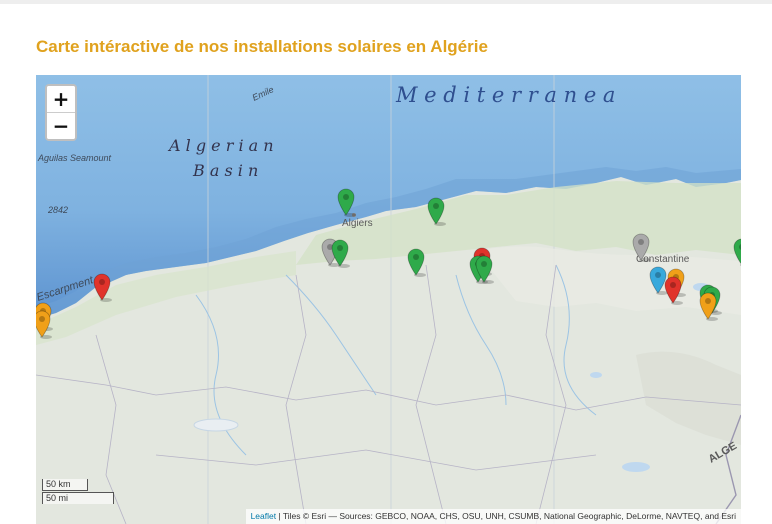 This screenshot has height=524, width=772. Describe the element at coordinates (264, 516) in the screenshot. I see `leaflet-link: Leaflet` at that location.